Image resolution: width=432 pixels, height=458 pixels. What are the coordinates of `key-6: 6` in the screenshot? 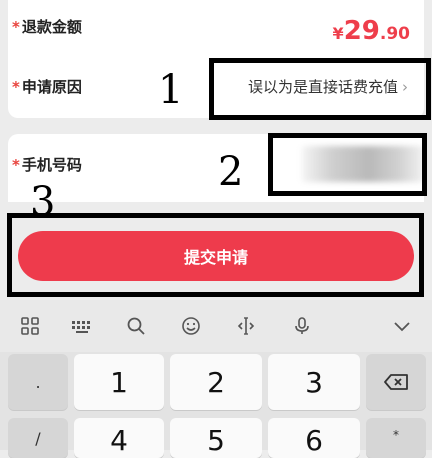 It's located at (314, 438).